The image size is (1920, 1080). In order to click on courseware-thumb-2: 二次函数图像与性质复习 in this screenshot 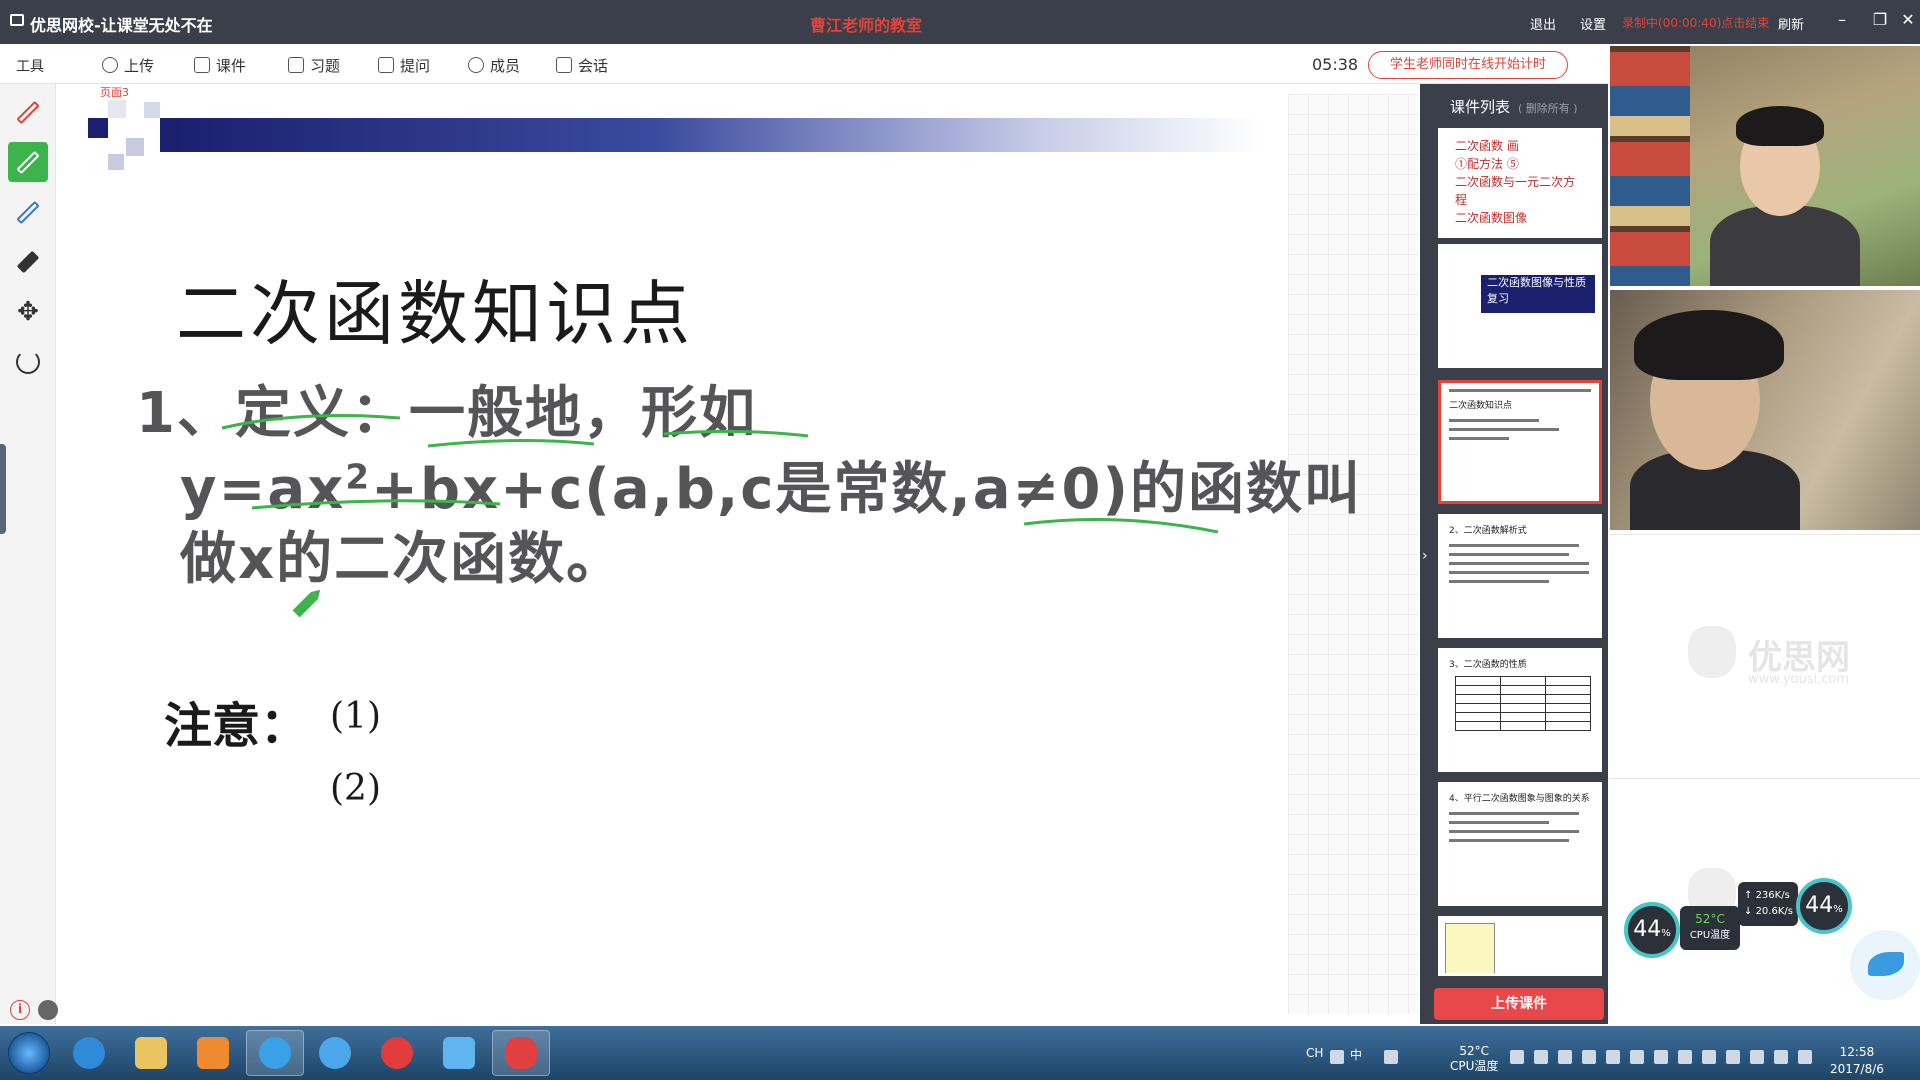, I will do `click(1520, 306)`.